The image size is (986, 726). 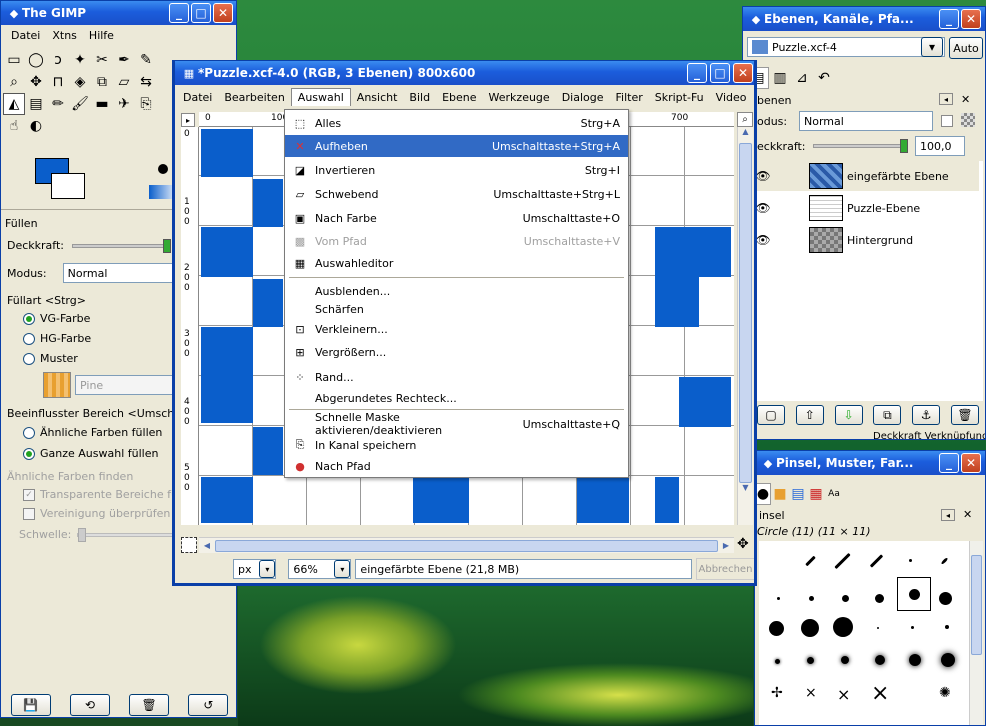 What do you see at coordinates (466, 545) in the screenshot?
I see `canvas-hscrollbar: ◀ ▶` at bounding box center [466, 545].